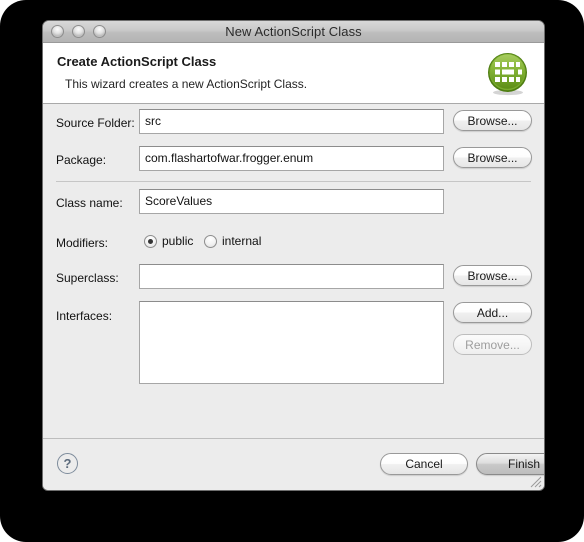 This screenshot has height=542, width=584. I want to click on modifier-radio-internal: internal, so click(232, 241).